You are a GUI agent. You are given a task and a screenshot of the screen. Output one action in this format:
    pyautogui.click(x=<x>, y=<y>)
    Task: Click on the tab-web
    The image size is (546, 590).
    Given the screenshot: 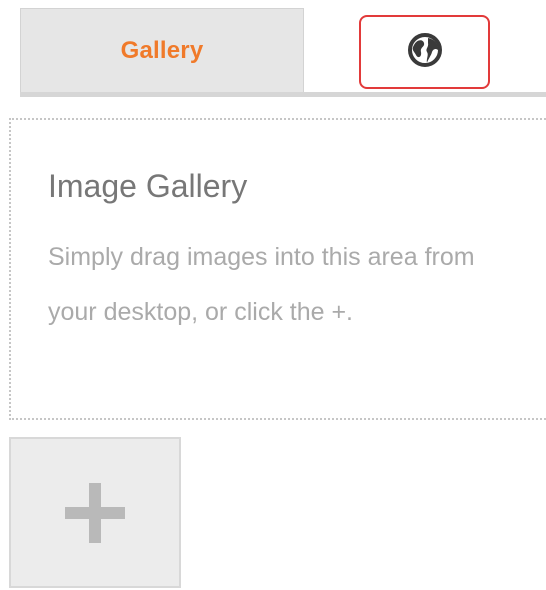 What is the action you would take?
    pyautogui.click(x=424, y=52)
    